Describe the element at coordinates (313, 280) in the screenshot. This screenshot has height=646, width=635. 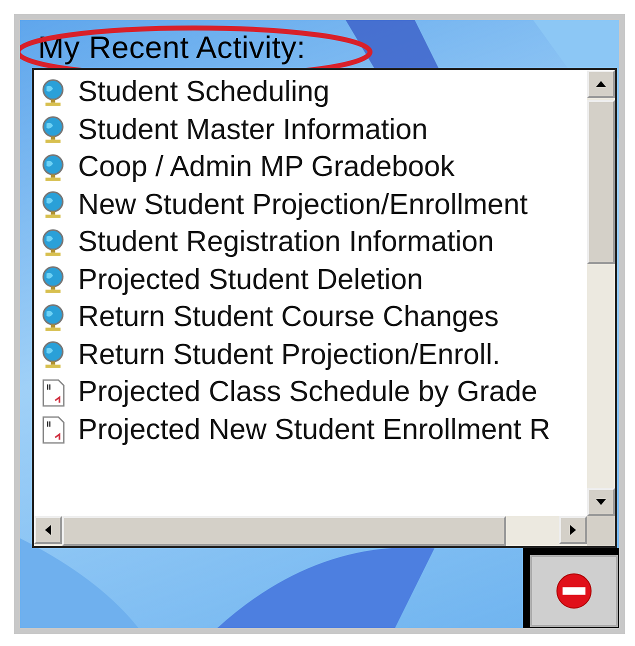
I see `activity-item: Projected Student Deletion` at that location.